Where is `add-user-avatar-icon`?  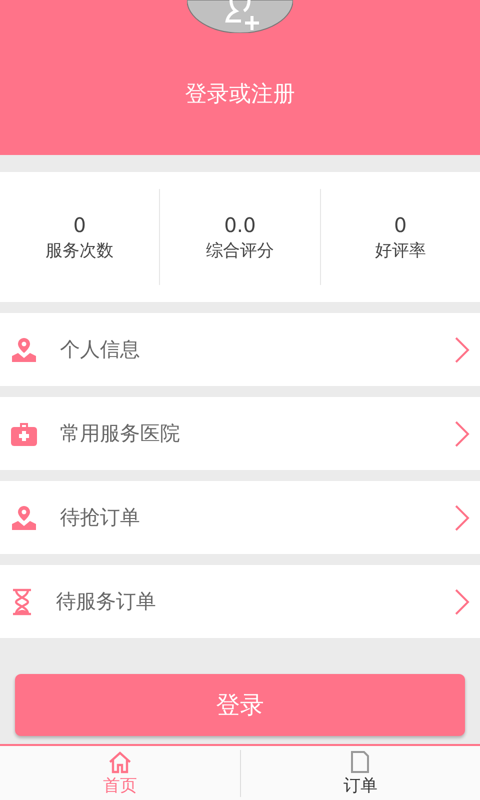 add-user-avatar-icon is located at coordinates (240, 16).